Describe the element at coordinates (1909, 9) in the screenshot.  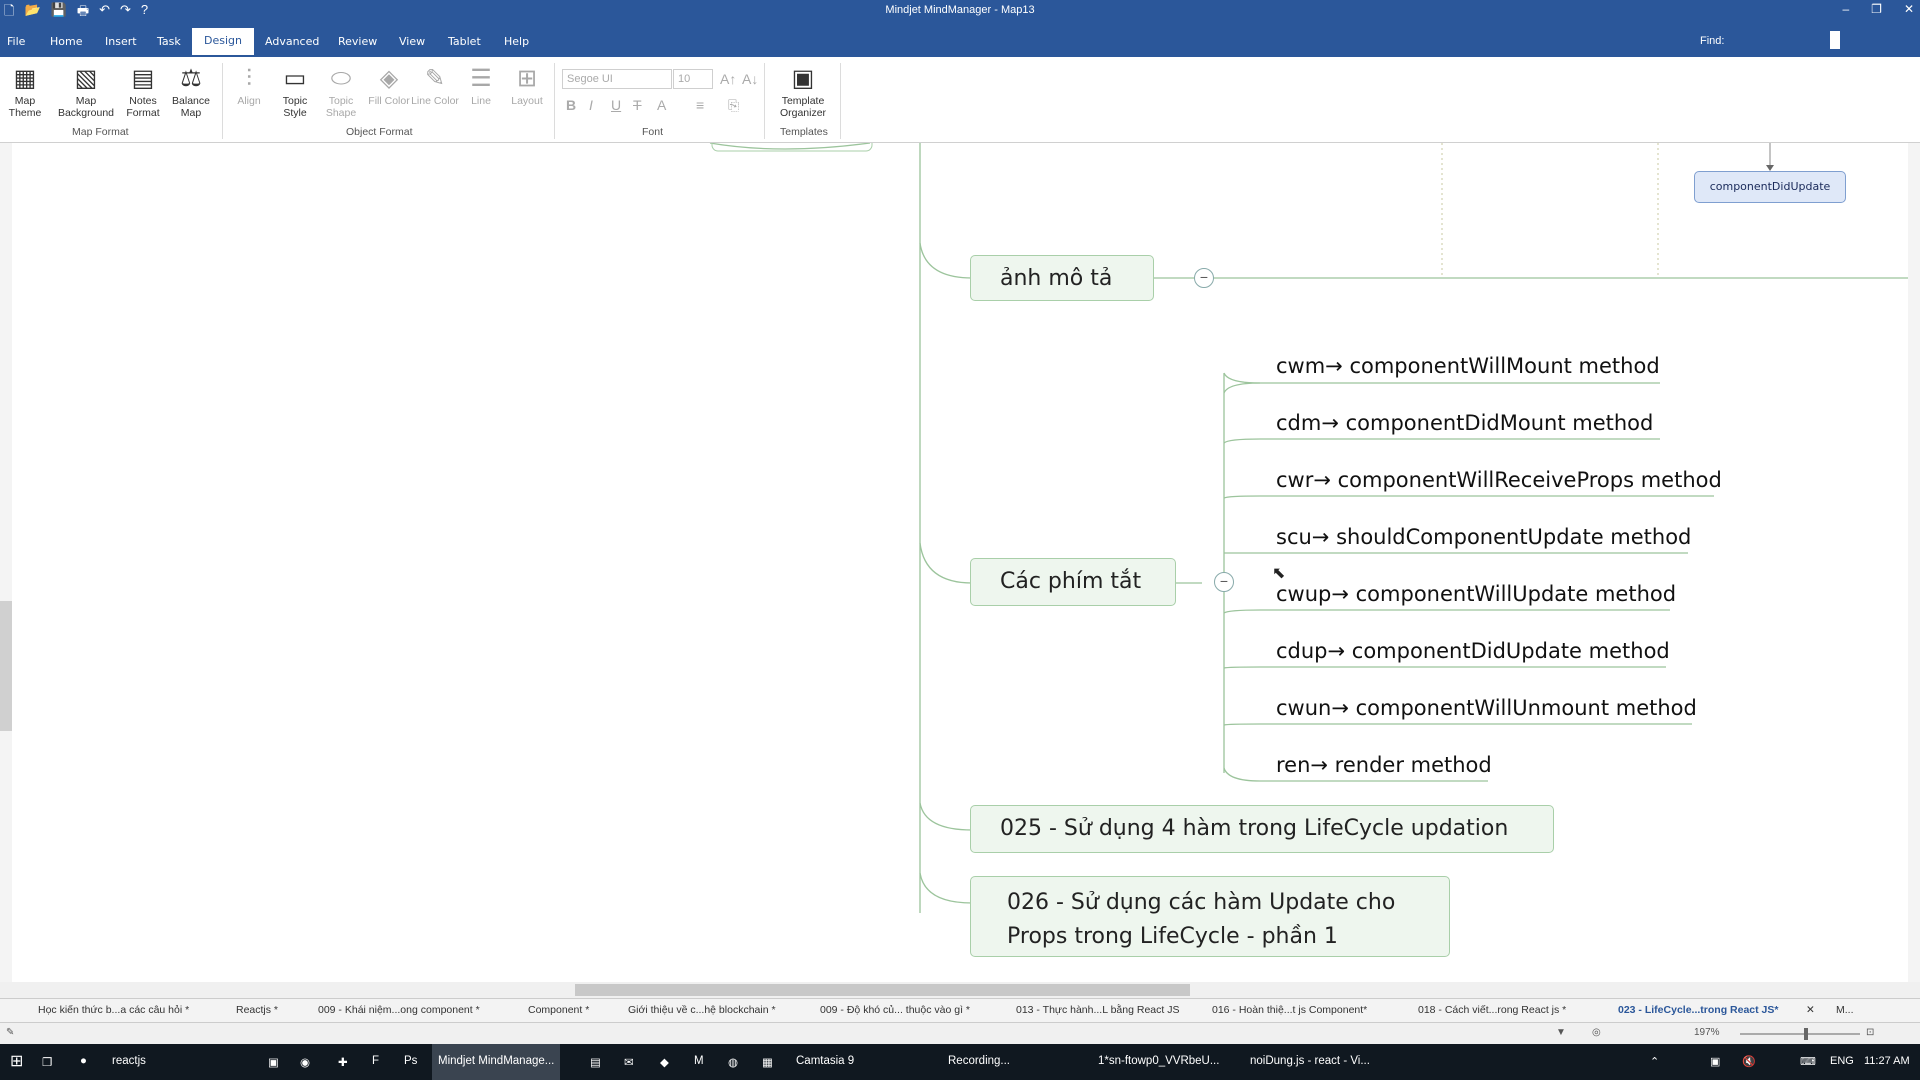
I see `close-icon: ✕` at that location.